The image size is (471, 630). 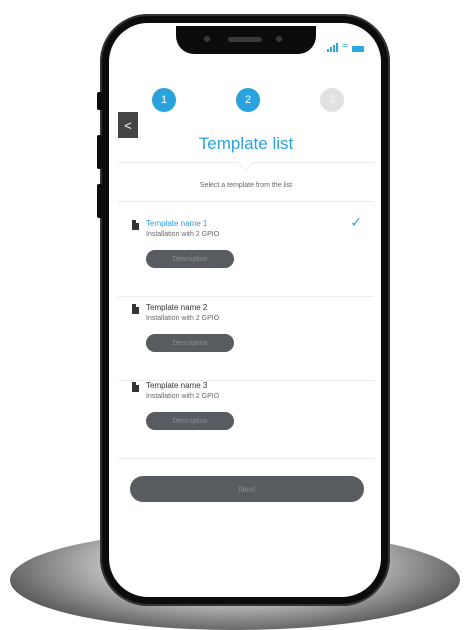 I want to click on speaker-icon, so click(x=245, y=39).